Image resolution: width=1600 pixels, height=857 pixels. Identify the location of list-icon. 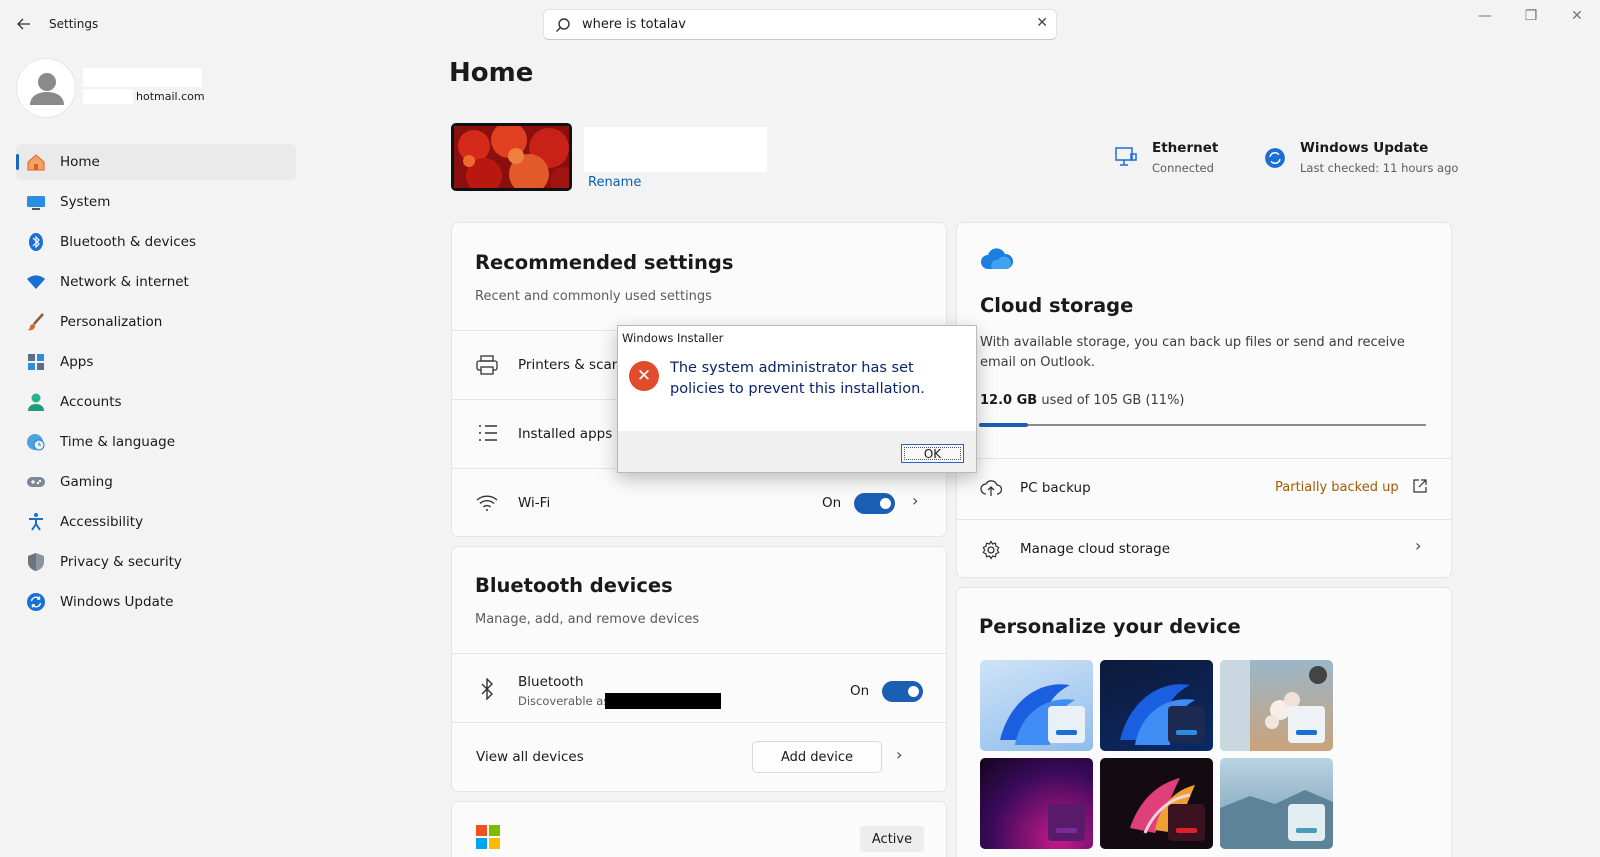
(488, 435).